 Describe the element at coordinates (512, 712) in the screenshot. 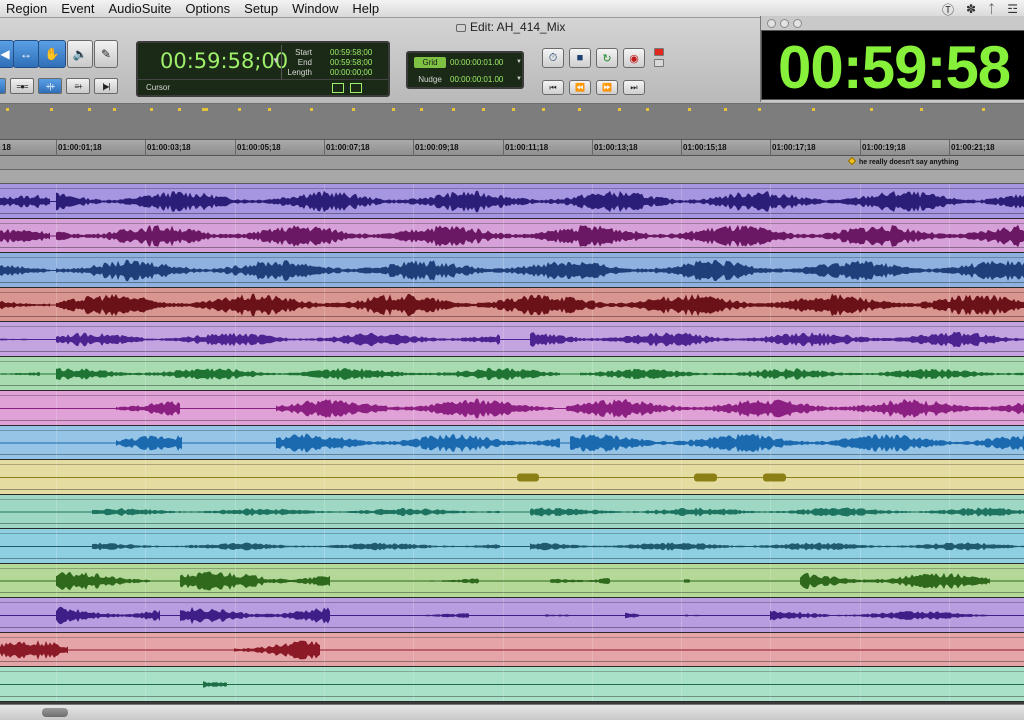

I see `horizontal-scrollbar` at that location.